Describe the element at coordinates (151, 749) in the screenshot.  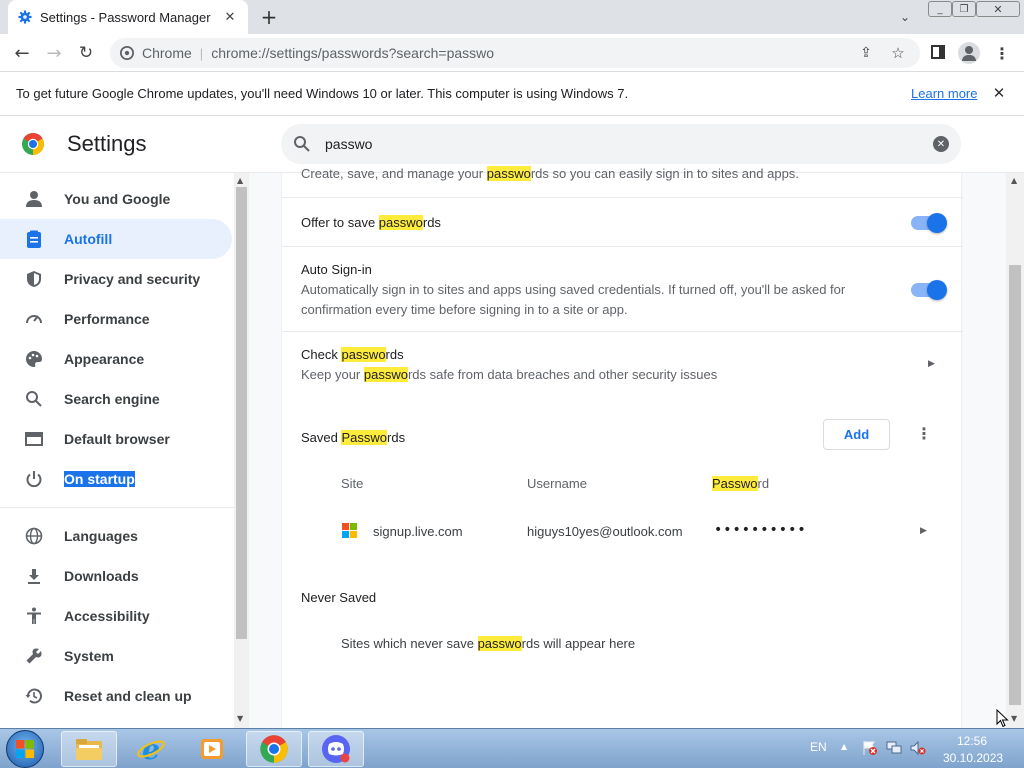
I see `taskbar-internet-explorer: e` at that location.